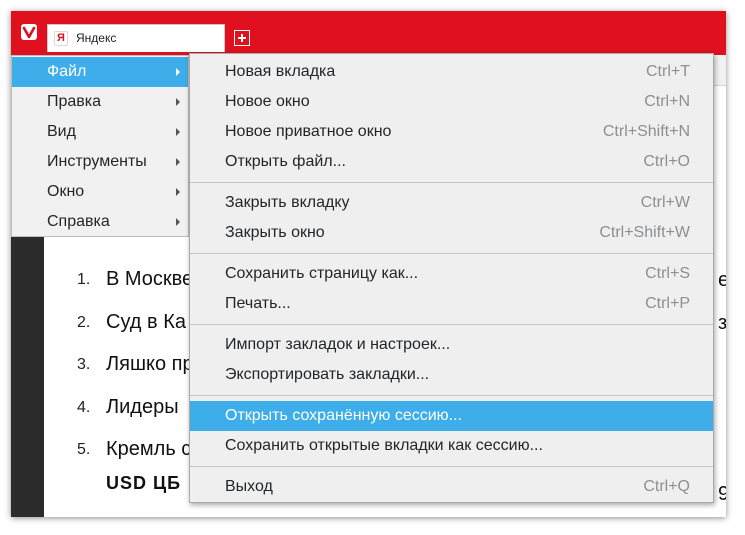  I want to click on menu-file: Файл, so click(100, 72).